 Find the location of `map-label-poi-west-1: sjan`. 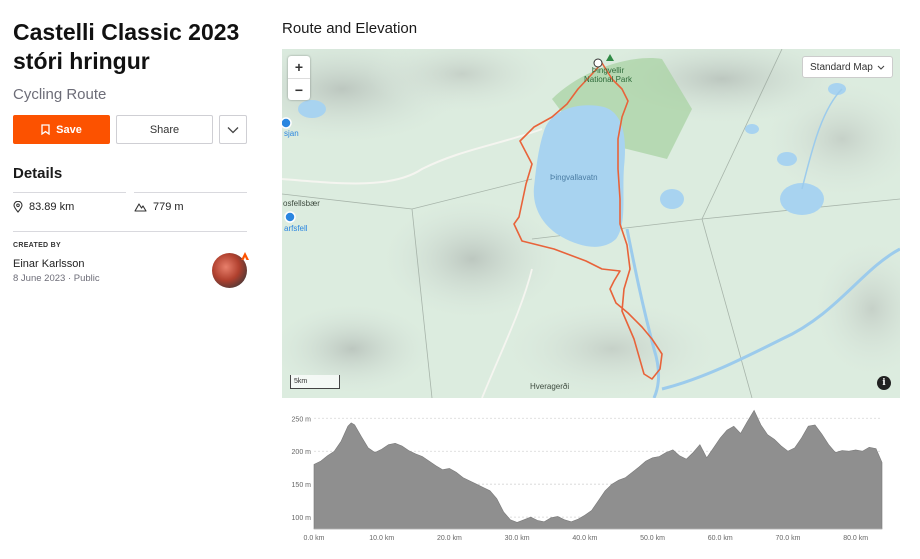

map-label-poi-west-1: sjan is located at coordinates (291, 133).